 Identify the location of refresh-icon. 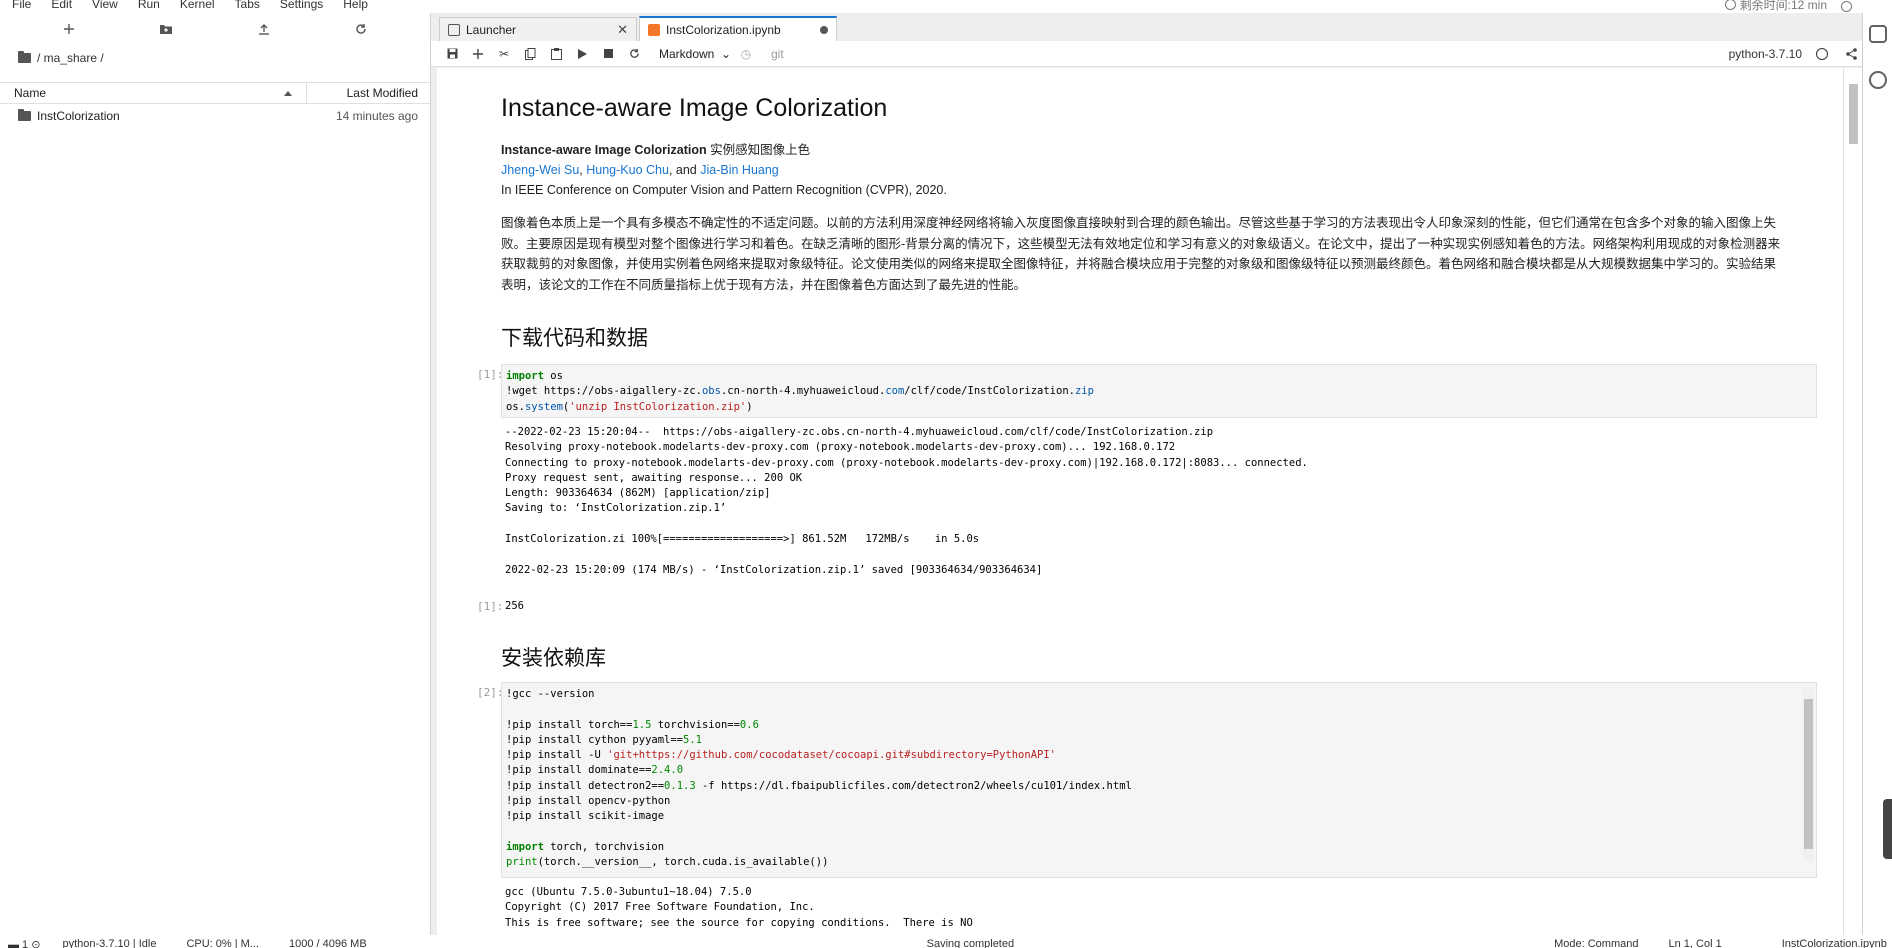
(361, 29).